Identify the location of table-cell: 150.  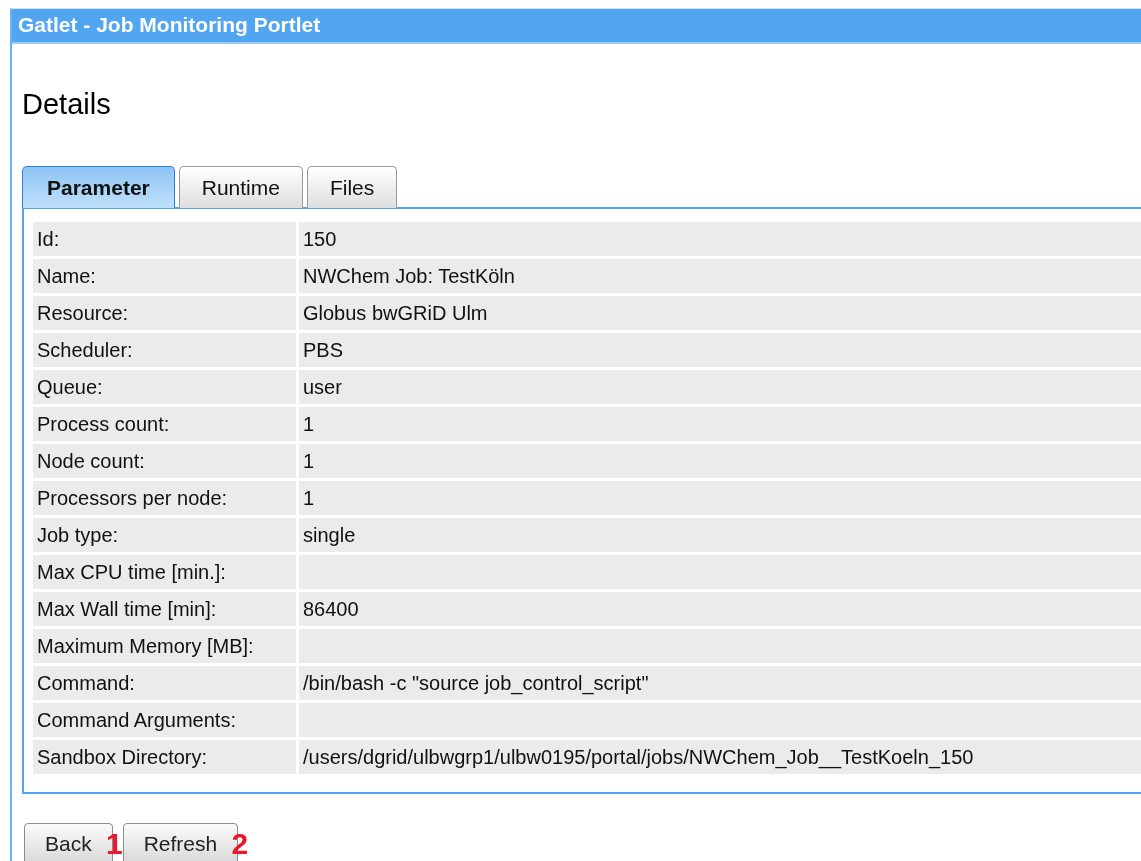
(720, 239).